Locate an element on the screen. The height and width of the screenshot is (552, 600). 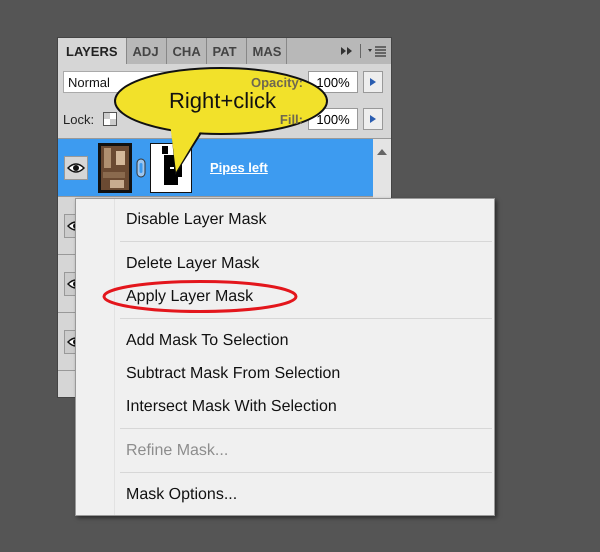
fill-slider-button is located at coordinates (373, 119).